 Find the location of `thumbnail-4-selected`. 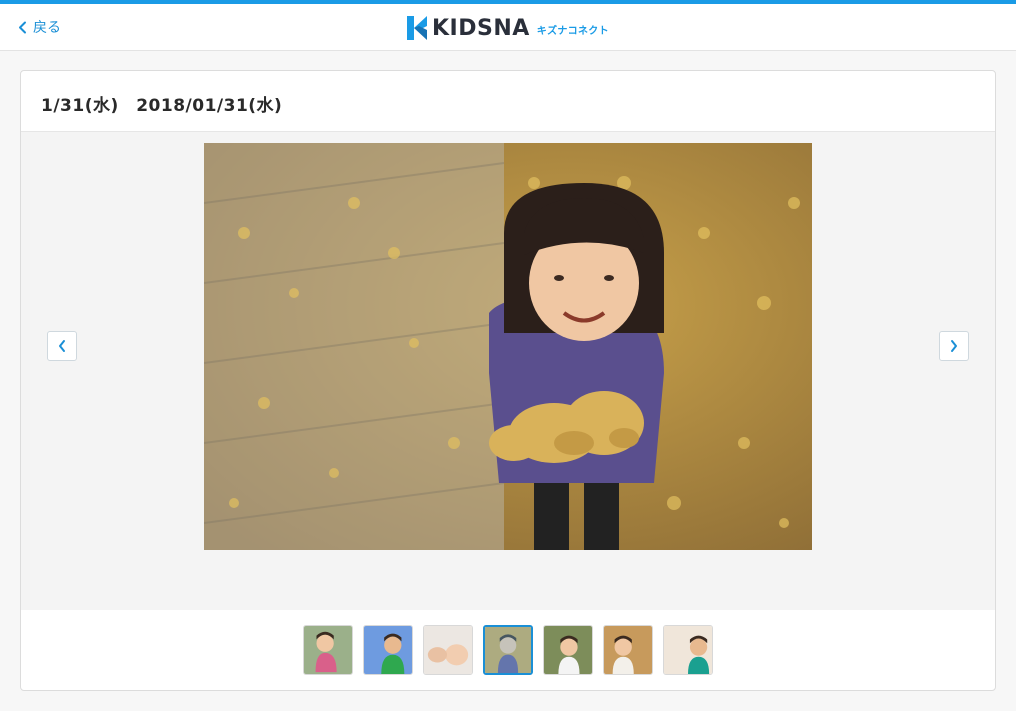

thumbnail-4-selected is located at coordinates (508, 650).